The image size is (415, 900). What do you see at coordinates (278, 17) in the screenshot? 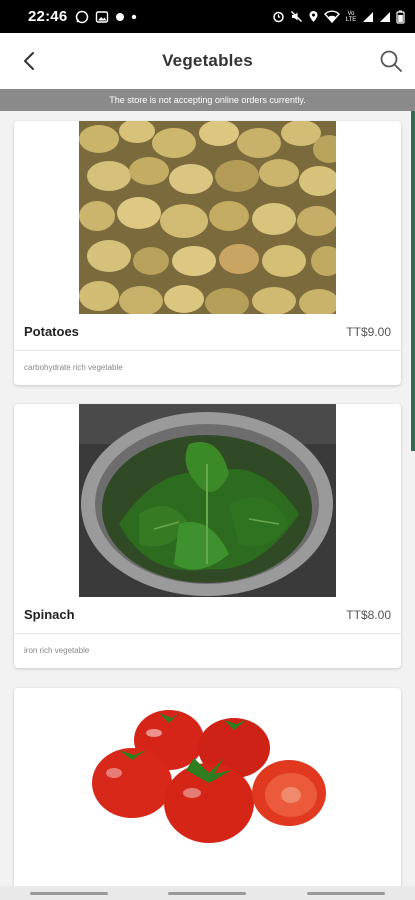
I see `alarm-icon` at bounding box center [278, 17].